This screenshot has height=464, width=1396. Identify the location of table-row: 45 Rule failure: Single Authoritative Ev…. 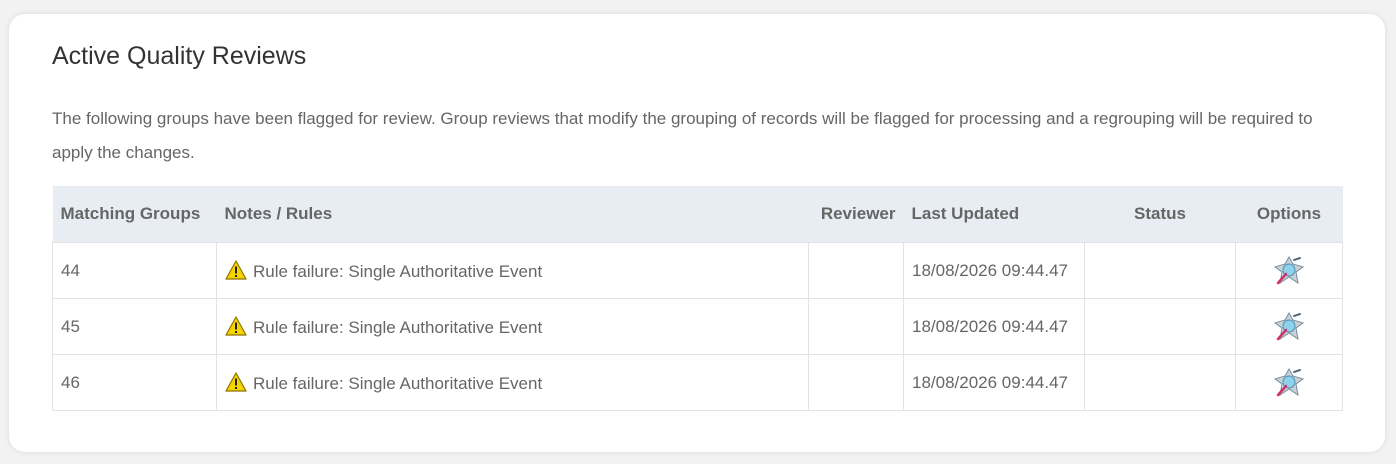
(697, 326).